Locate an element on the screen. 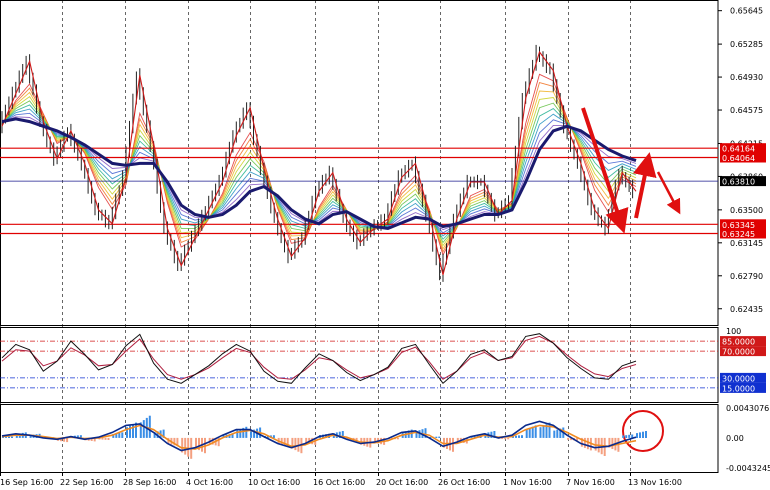  price-axis-label: 0.64930 is located at coordinates (746, 77).